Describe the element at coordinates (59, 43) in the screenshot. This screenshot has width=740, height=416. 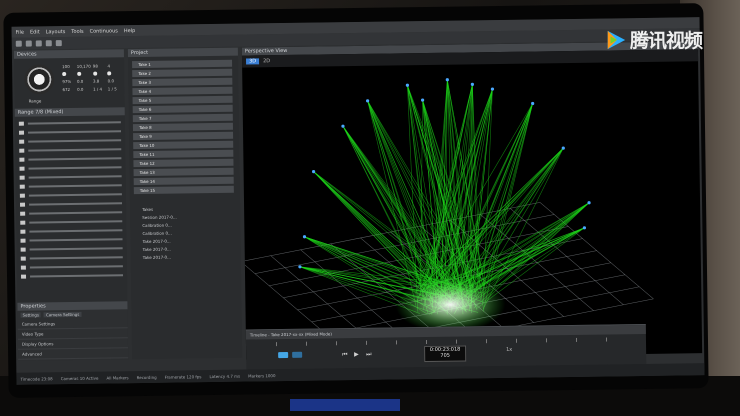
I see `settings-icon` at that location.